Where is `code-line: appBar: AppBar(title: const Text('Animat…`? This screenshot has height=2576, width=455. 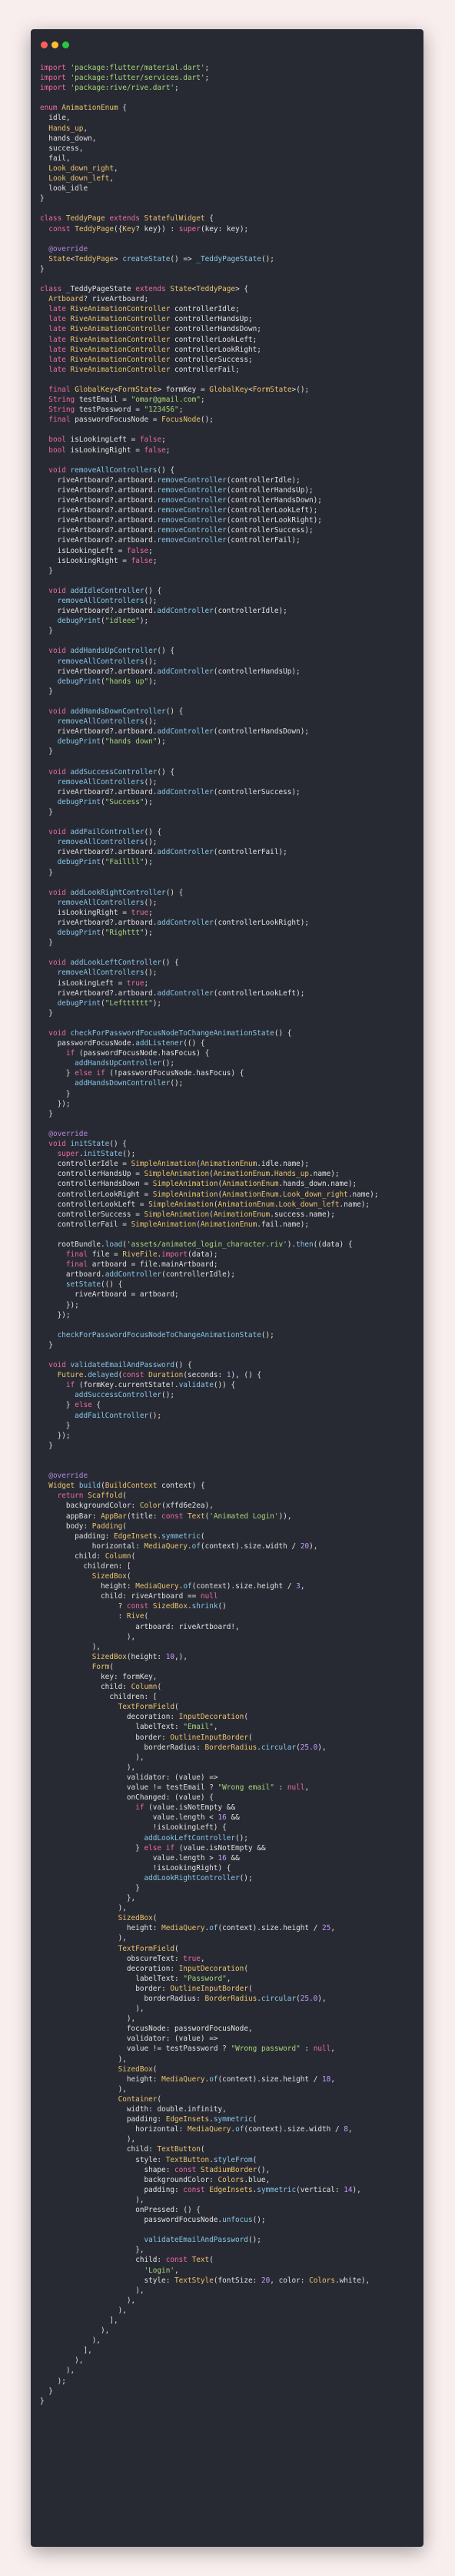 code-line: appBar: AppBar(title: const Text('Animat… is located at coordinates (178, 1516).